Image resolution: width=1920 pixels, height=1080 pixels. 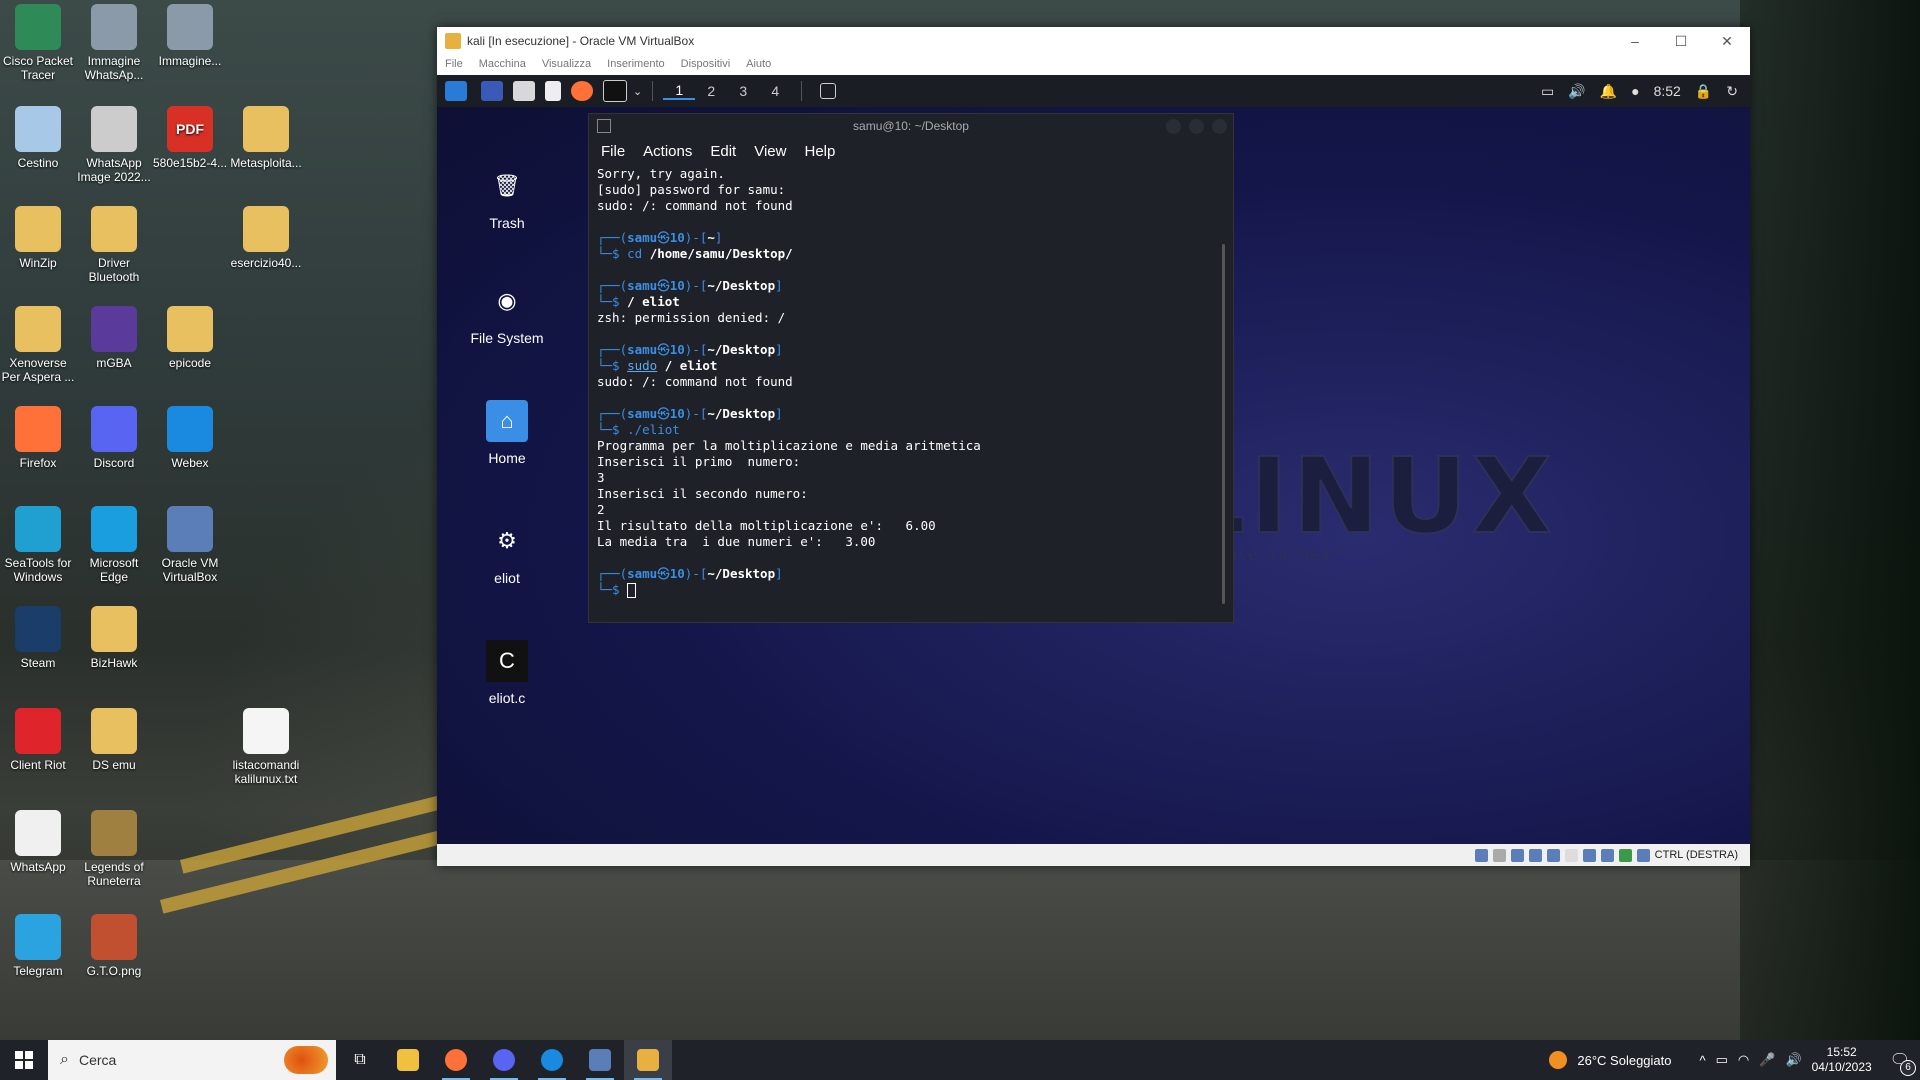 What do you see at coordinates (1624, 1060) in the screenshot?
I see `weather-text: 26°C Soleggiato` at bounding box center [1624, 1060].